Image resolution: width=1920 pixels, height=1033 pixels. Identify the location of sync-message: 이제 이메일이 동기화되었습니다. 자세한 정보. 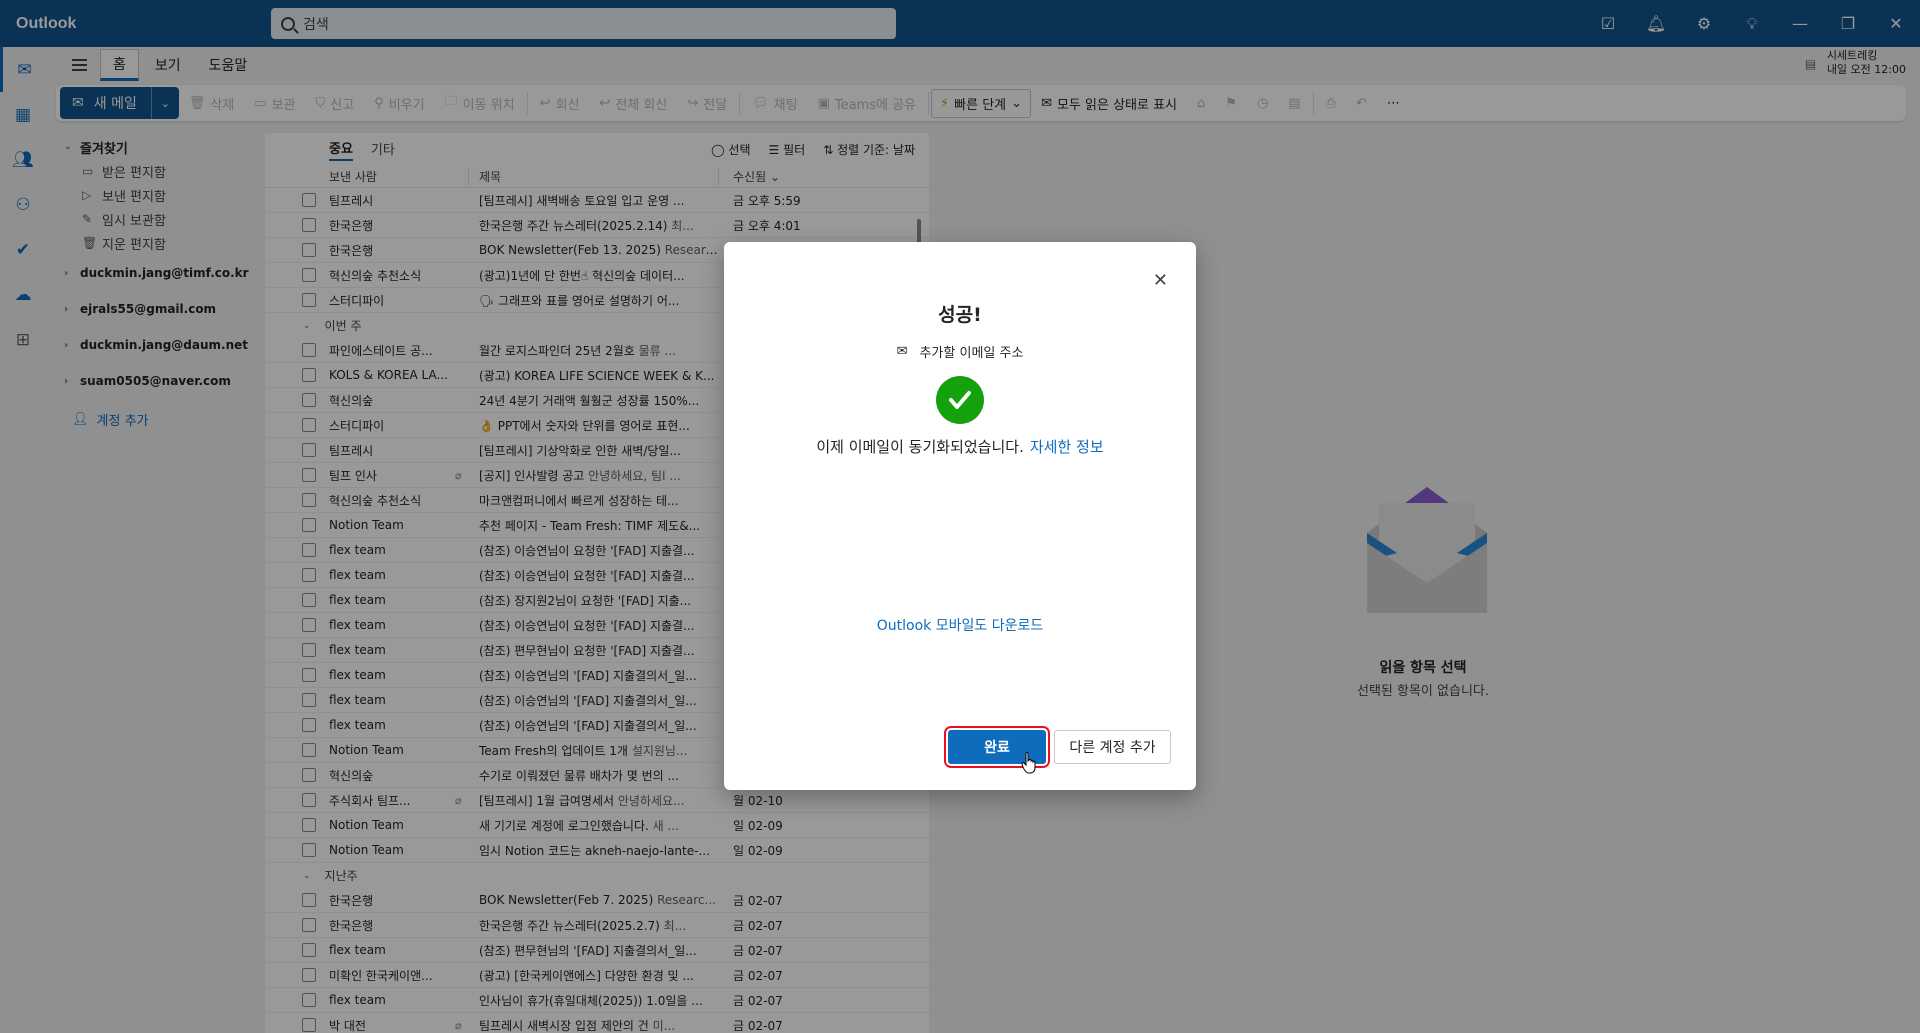
(960, 446).